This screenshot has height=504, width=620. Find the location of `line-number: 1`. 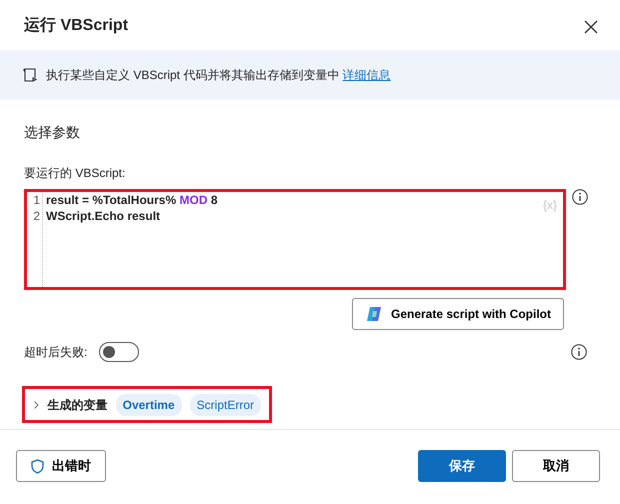

line-number: 1 is located at coordinates (36, 200).